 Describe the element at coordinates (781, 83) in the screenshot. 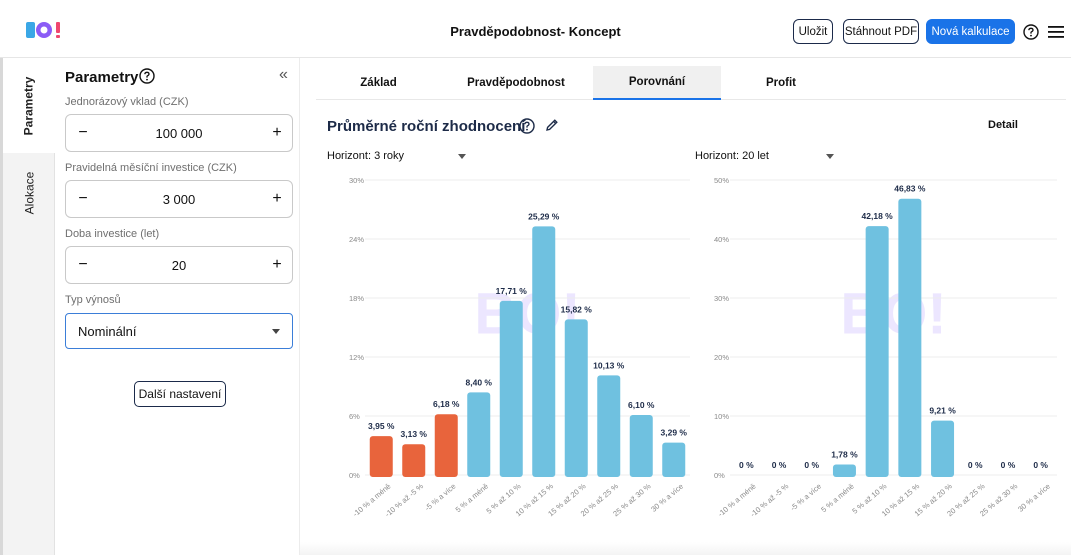

I see `tab-profit: Profit` at that location.